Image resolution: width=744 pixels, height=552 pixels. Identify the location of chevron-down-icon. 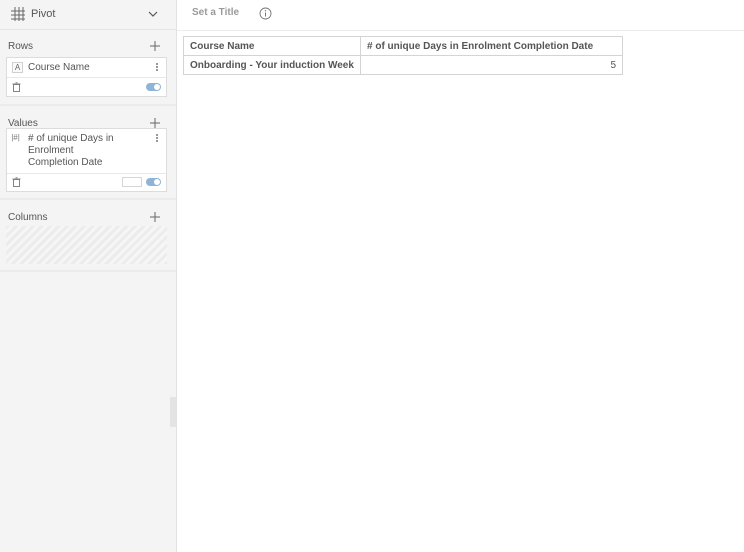
(153, 14).